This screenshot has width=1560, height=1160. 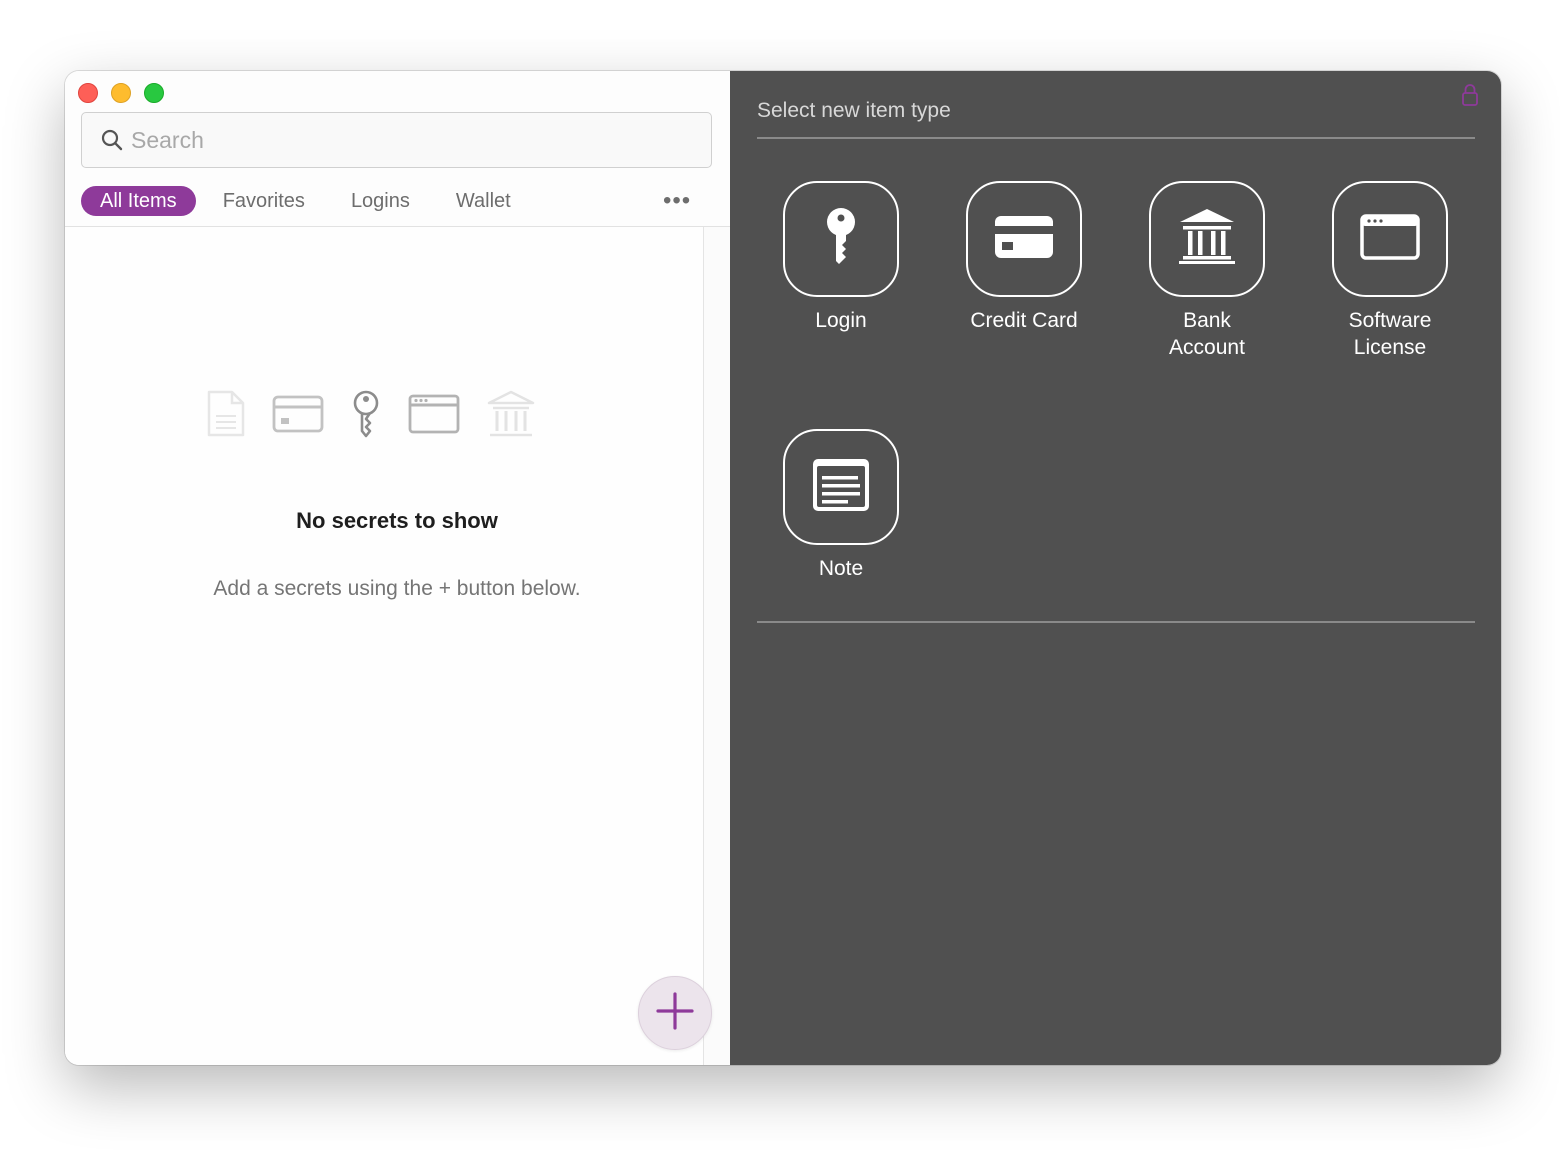 I want to click on search-box, so click(x=396, y=140).